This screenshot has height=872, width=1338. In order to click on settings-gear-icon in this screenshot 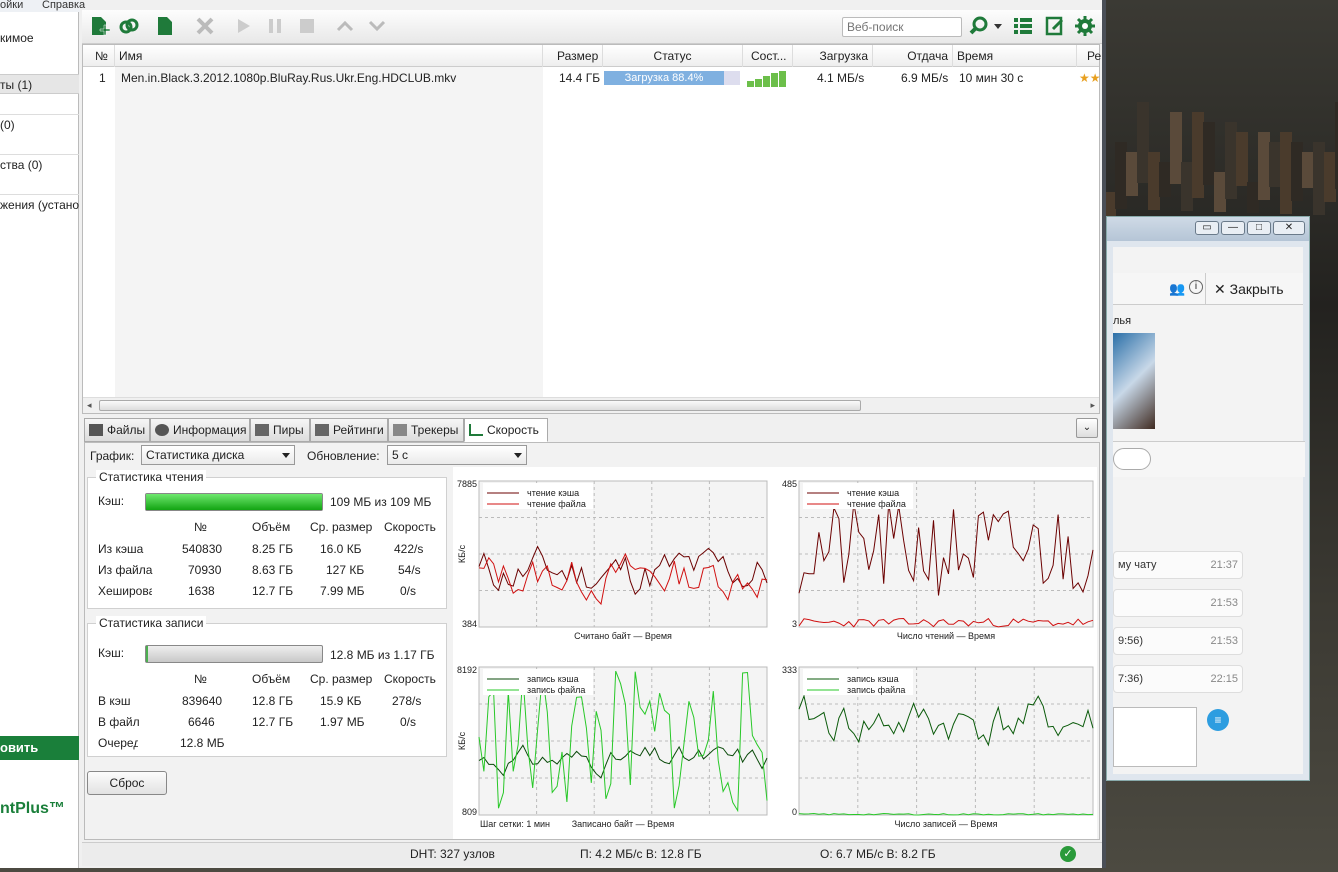, I will do `click(1085, 26)`.